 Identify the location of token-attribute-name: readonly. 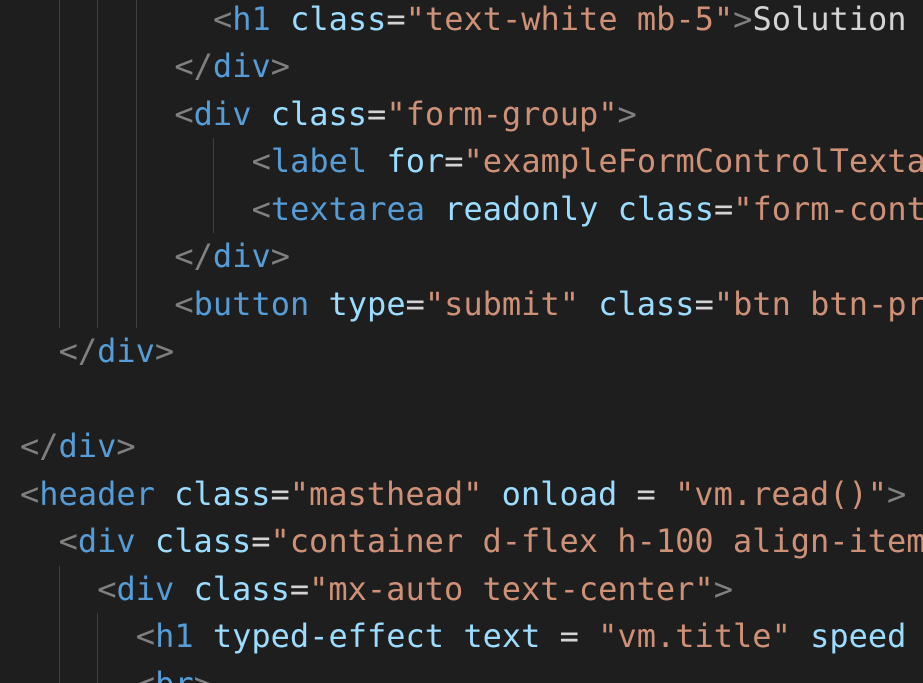
(521, 208).